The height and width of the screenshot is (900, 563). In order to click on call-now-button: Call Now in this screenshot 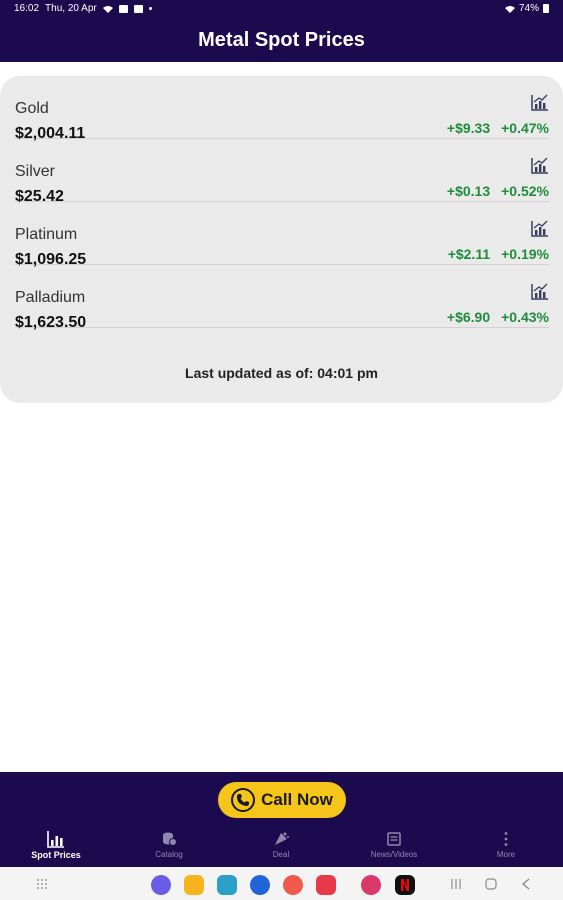, I will do `click(282, 800)`.